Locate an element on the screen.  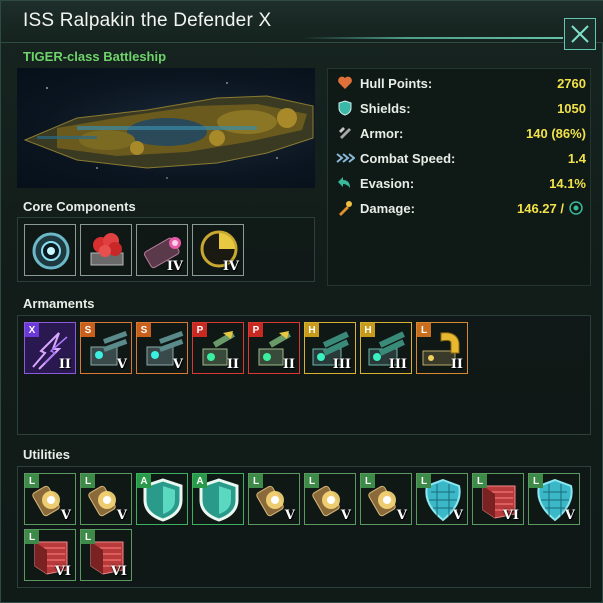
stat-label: Armor: is located at coordinates (382, 133).